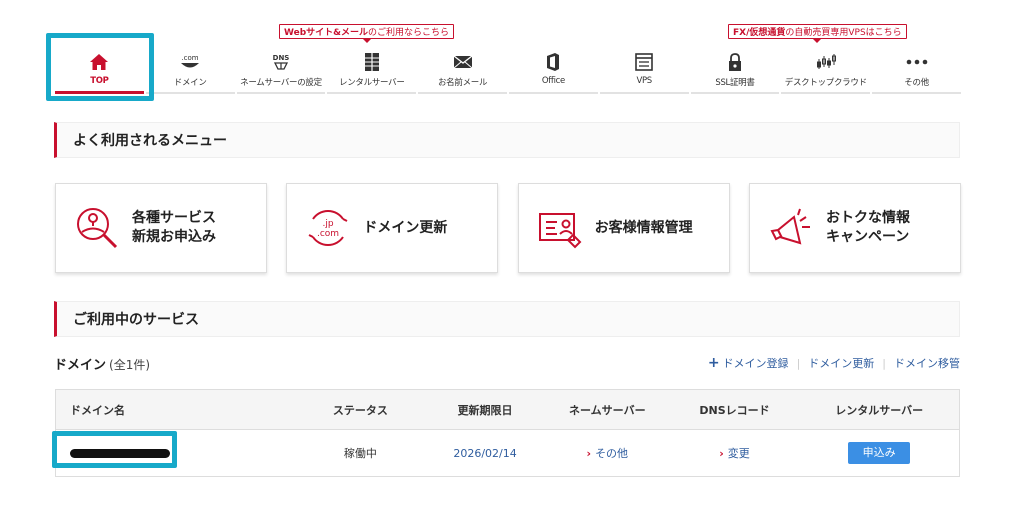 The image size is (1024, 509). I want to click on nav-item-other: その他, so click(916, 70).